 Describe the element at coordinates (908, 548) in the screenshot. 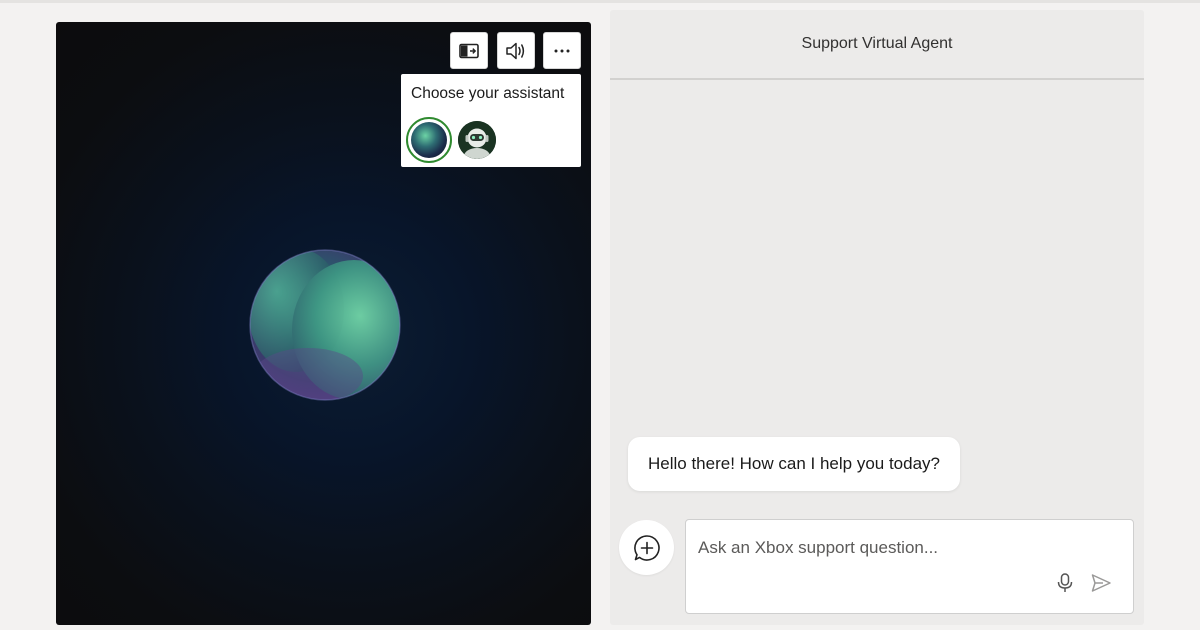

I see `message-input` at that location.